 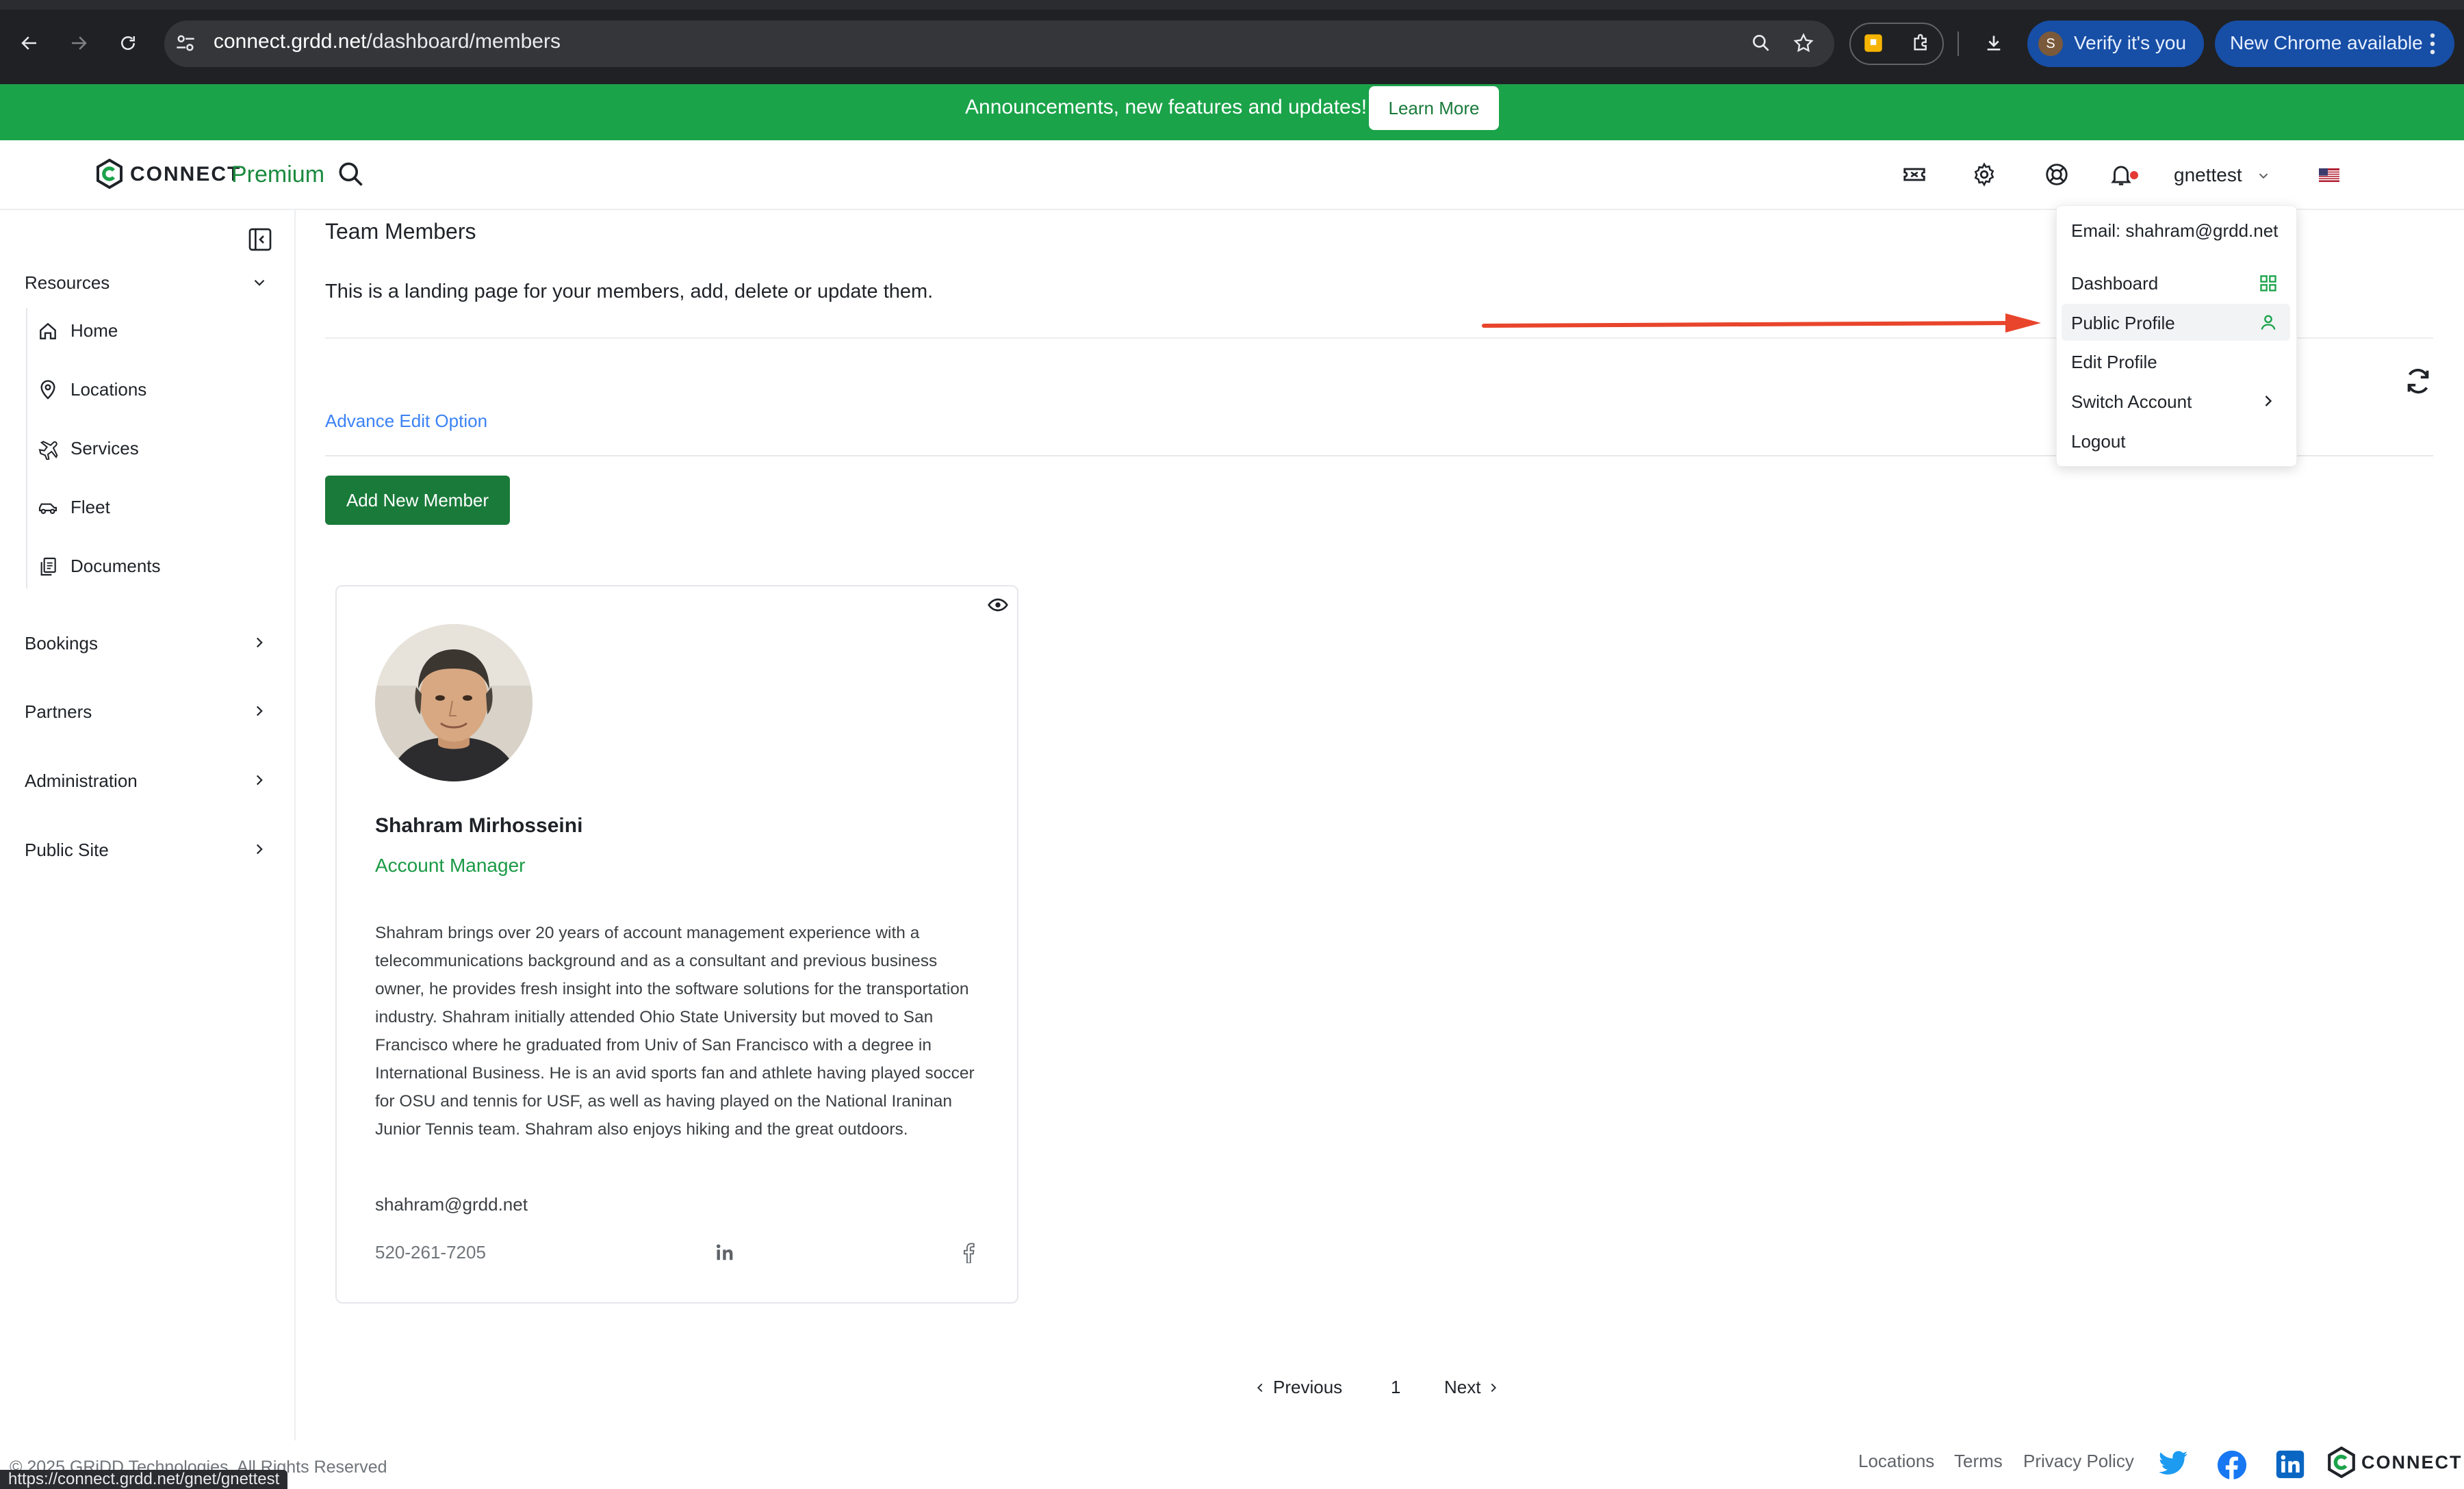 What do you see at coordinates (79, 43) in the screenshot?
I see `forward-icon` at bounding box center [79, 43].